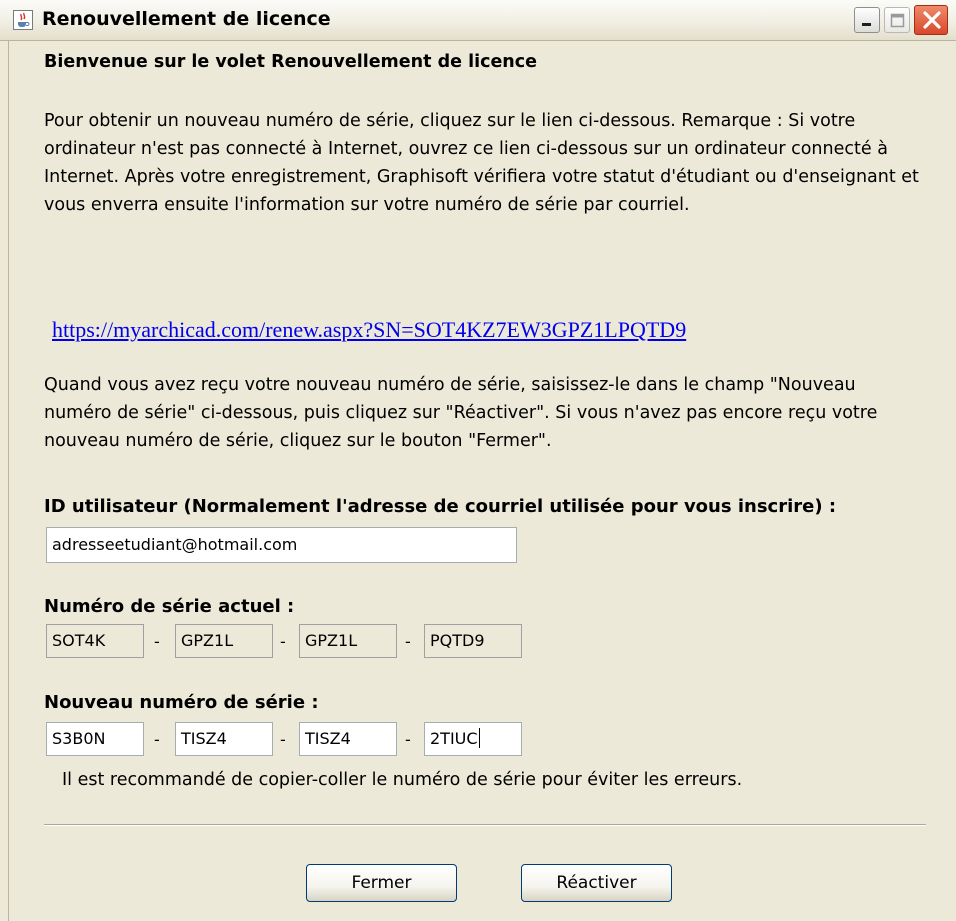 The height and width of the screenshot is (921, 956). What do you see at coordinates (23, 20) in the screenshot?
I see `java-cup-icon` at bounding box center [23, 20].